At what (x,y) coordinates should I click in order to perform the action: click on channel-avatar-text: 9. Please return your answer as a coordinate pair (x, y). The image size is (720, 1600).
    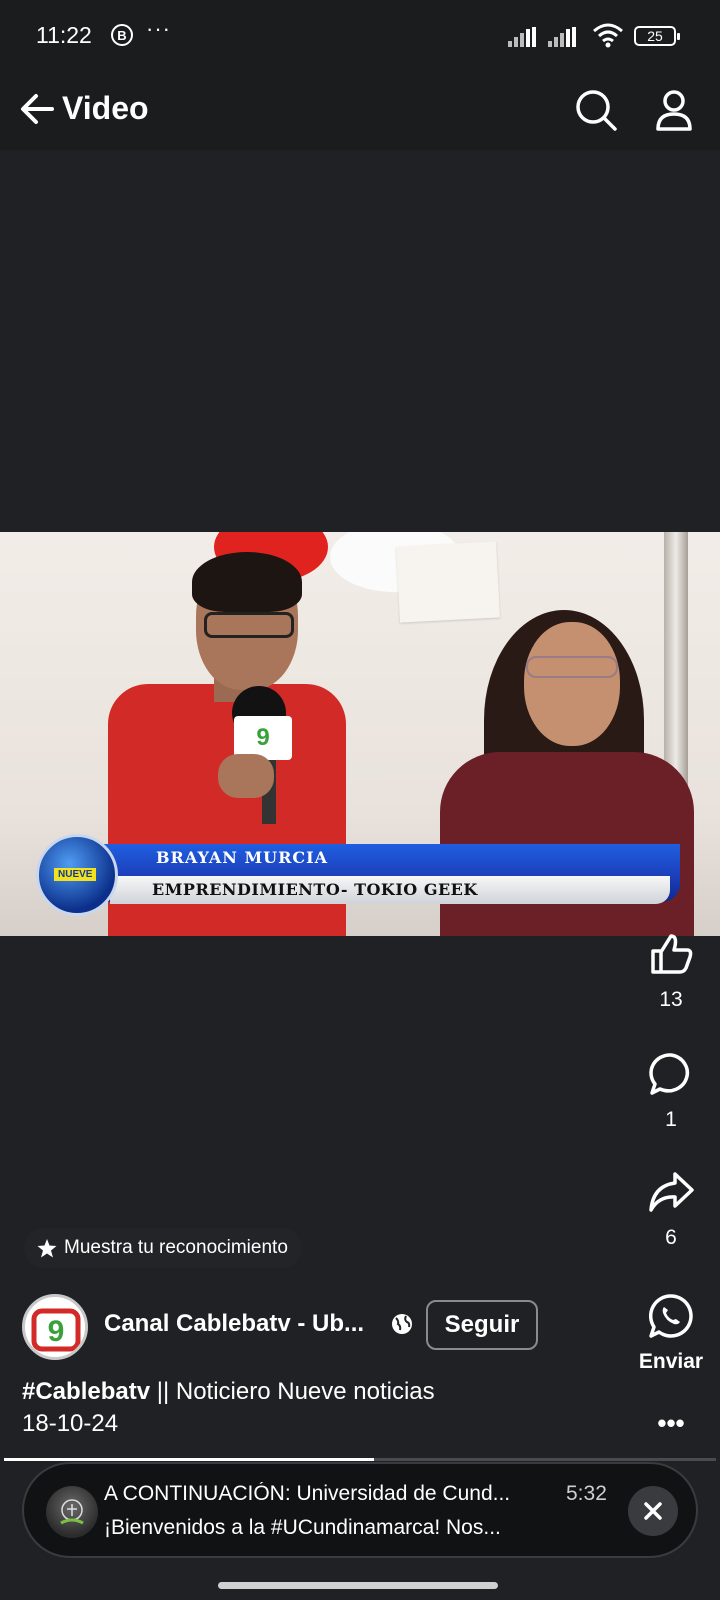
    Looking at the image, I should click on (56, 1331).